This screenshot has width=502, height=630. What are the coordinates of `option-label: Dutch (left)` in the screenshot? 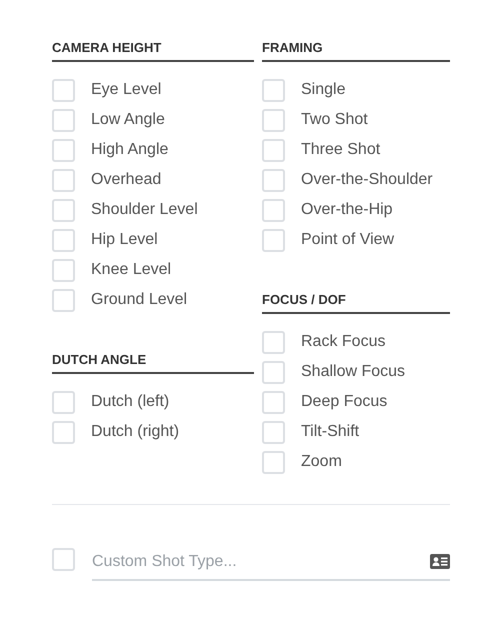 It's located at (130, 402).